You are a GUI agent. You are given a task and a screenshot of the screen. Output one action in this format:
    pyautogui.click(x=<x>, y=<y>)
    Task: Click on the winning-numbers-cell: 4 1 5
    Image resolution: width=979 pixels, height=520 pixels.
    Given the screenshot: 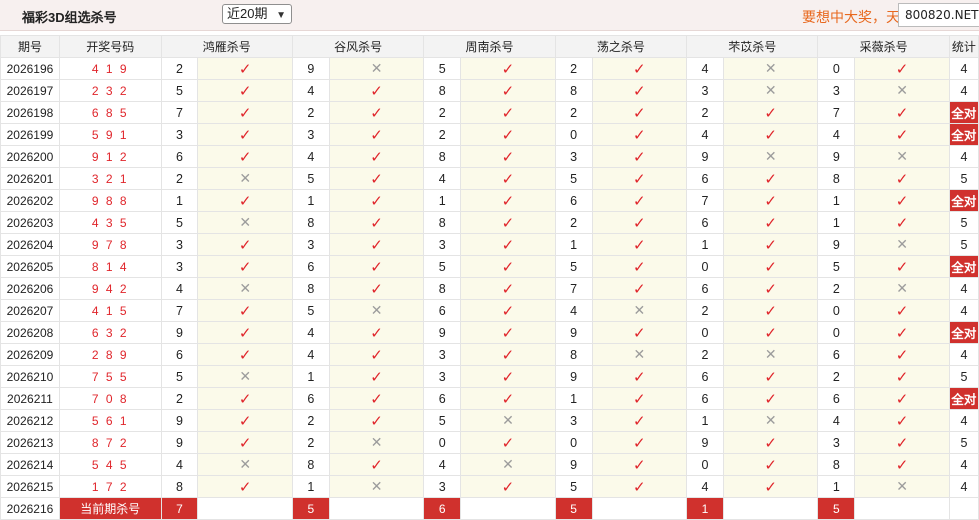 What is the action you would take?
    pyautogui.click(x=110, y=310)
    